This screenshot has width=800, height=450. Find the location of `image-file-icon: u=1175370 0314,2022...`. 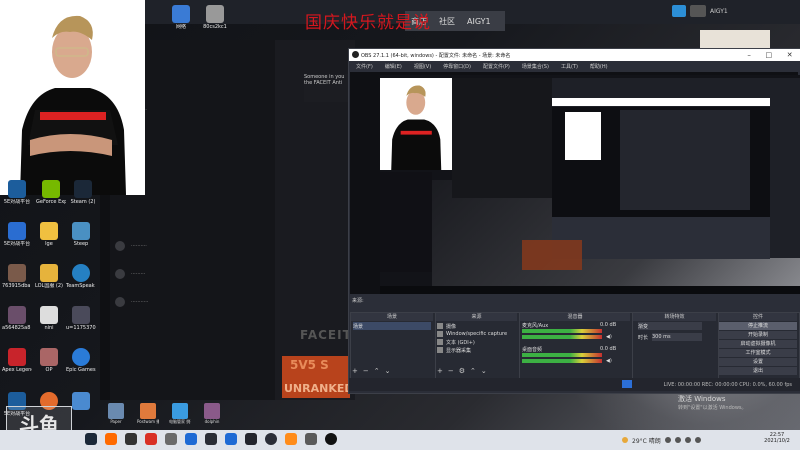

image-file-icon: u=1175370 0314,2022... is located at coordinates (81, 318).